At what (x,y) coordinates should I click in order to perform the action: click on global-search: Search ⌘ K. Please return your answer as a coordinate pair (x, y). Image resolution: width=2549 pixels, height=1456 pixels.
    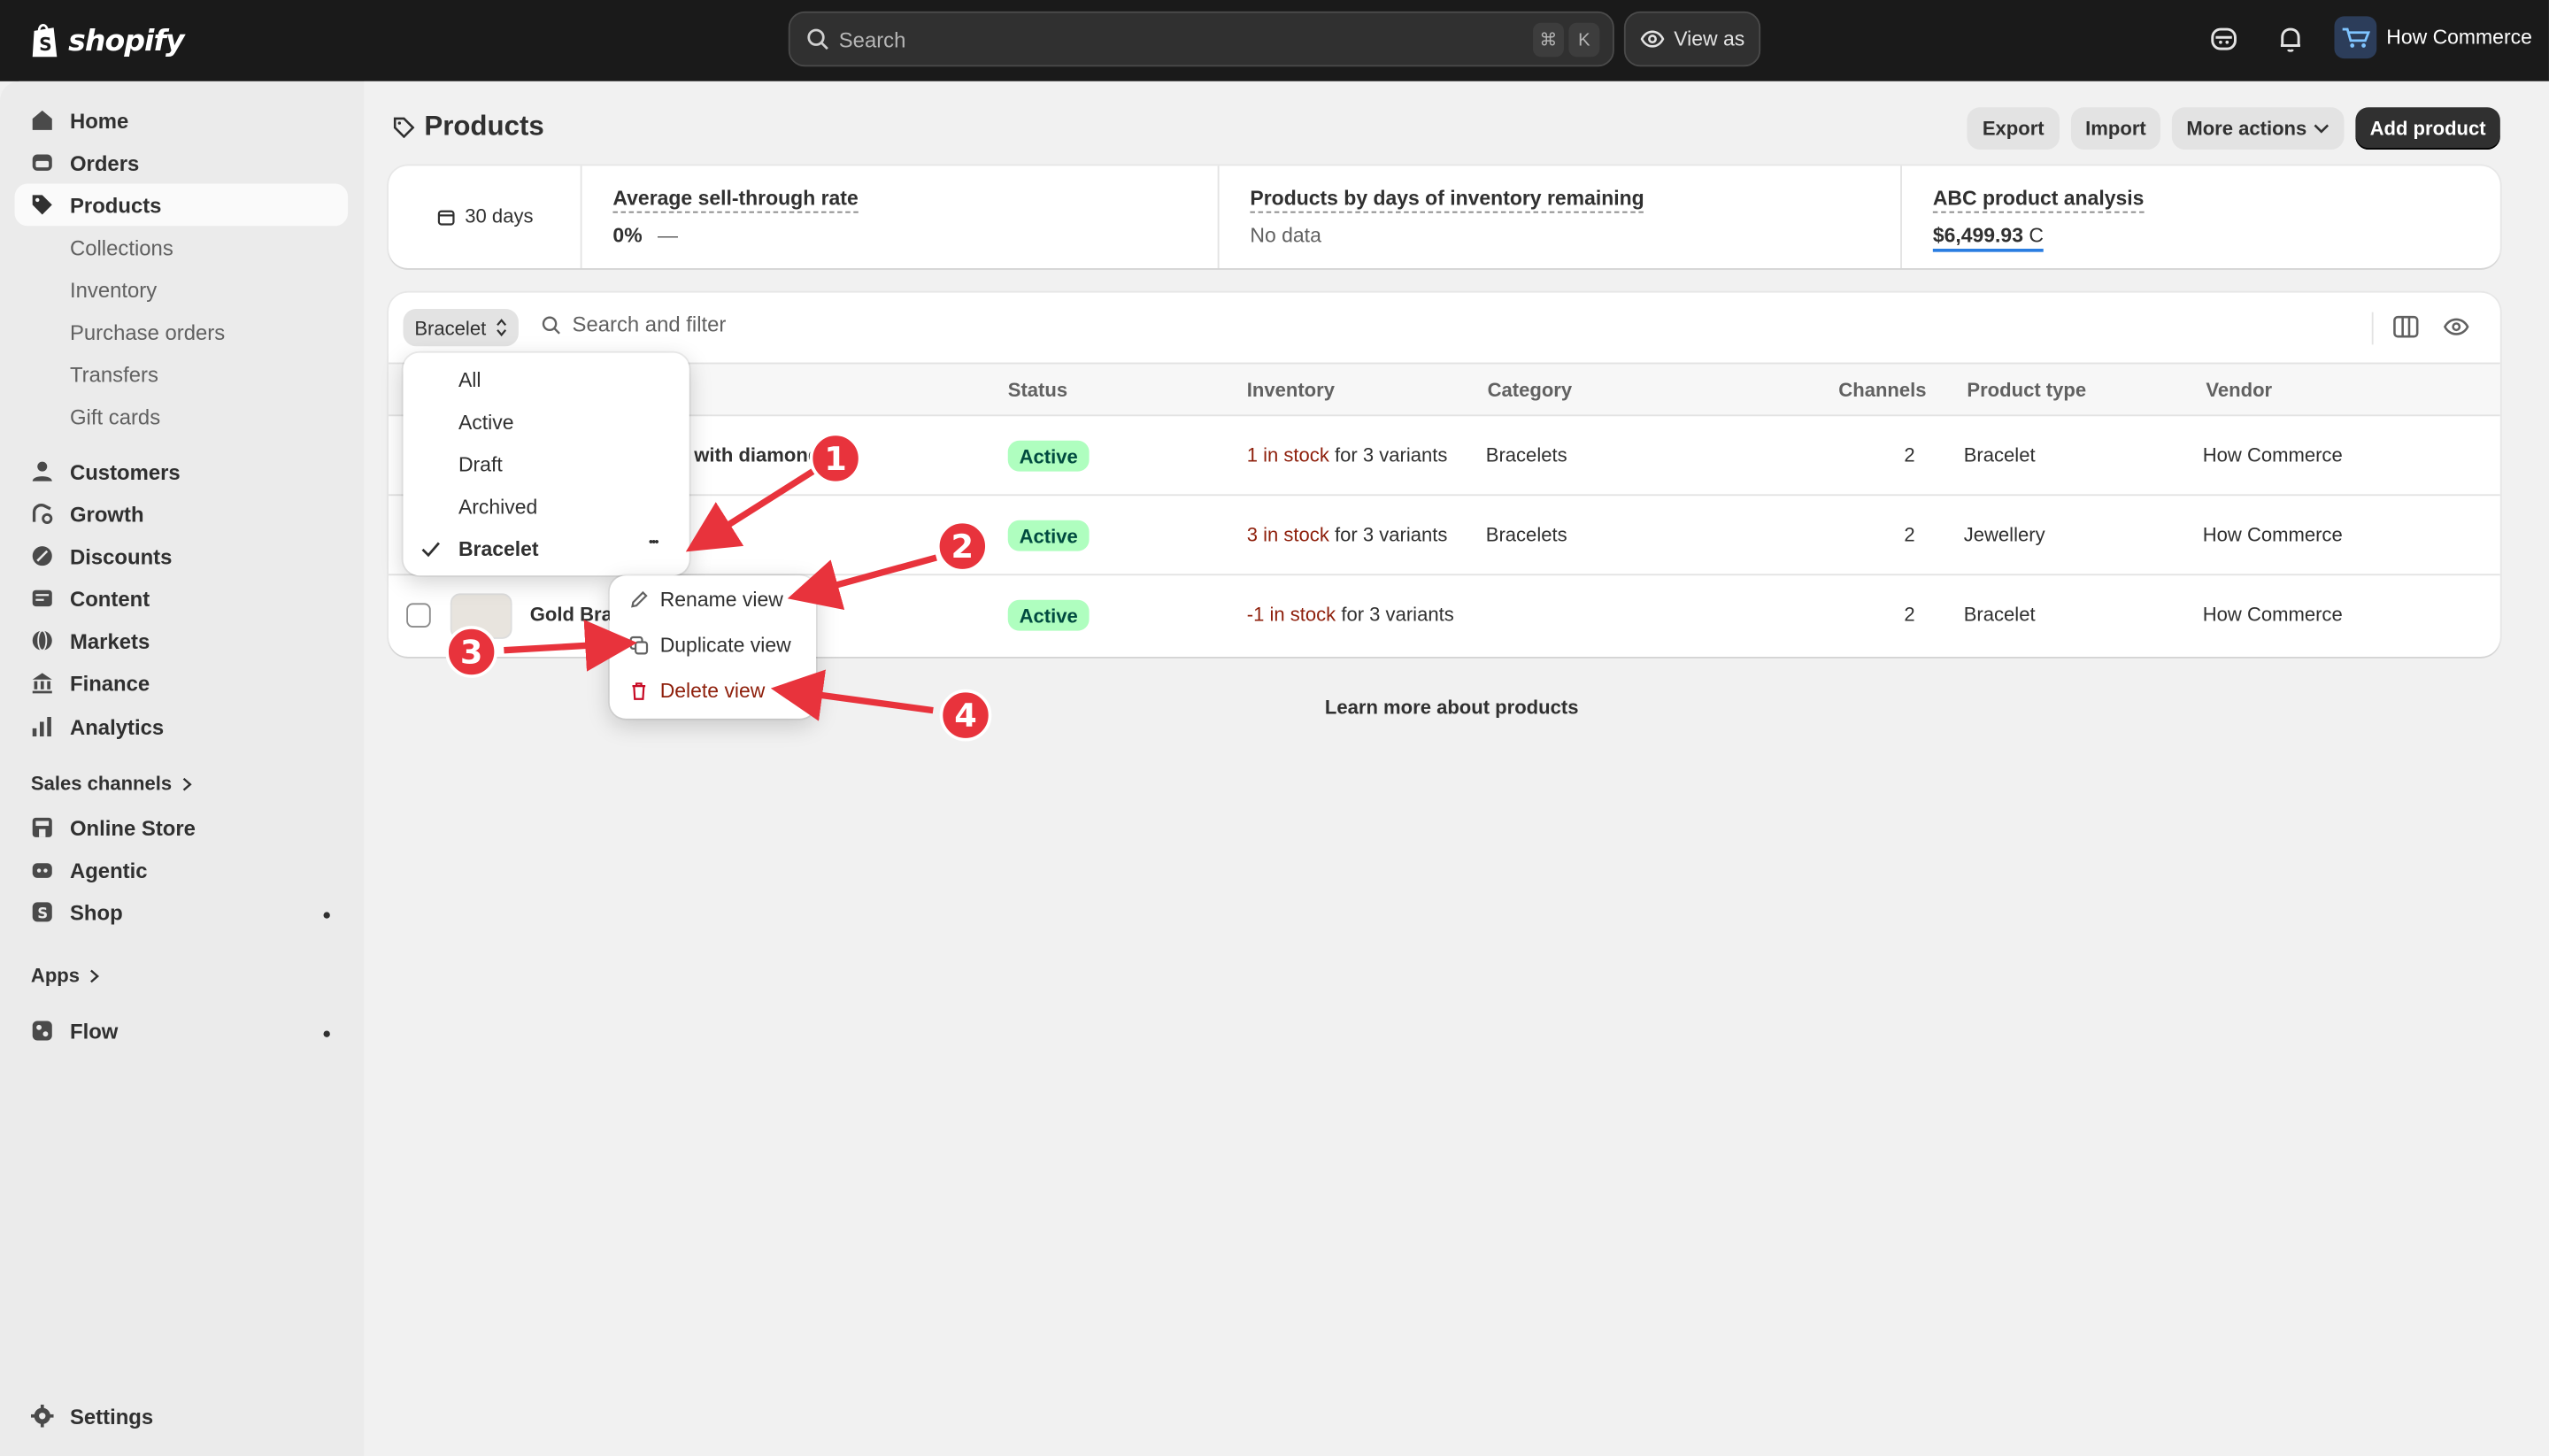
    Looking at the image, I should click on (1201, 39).